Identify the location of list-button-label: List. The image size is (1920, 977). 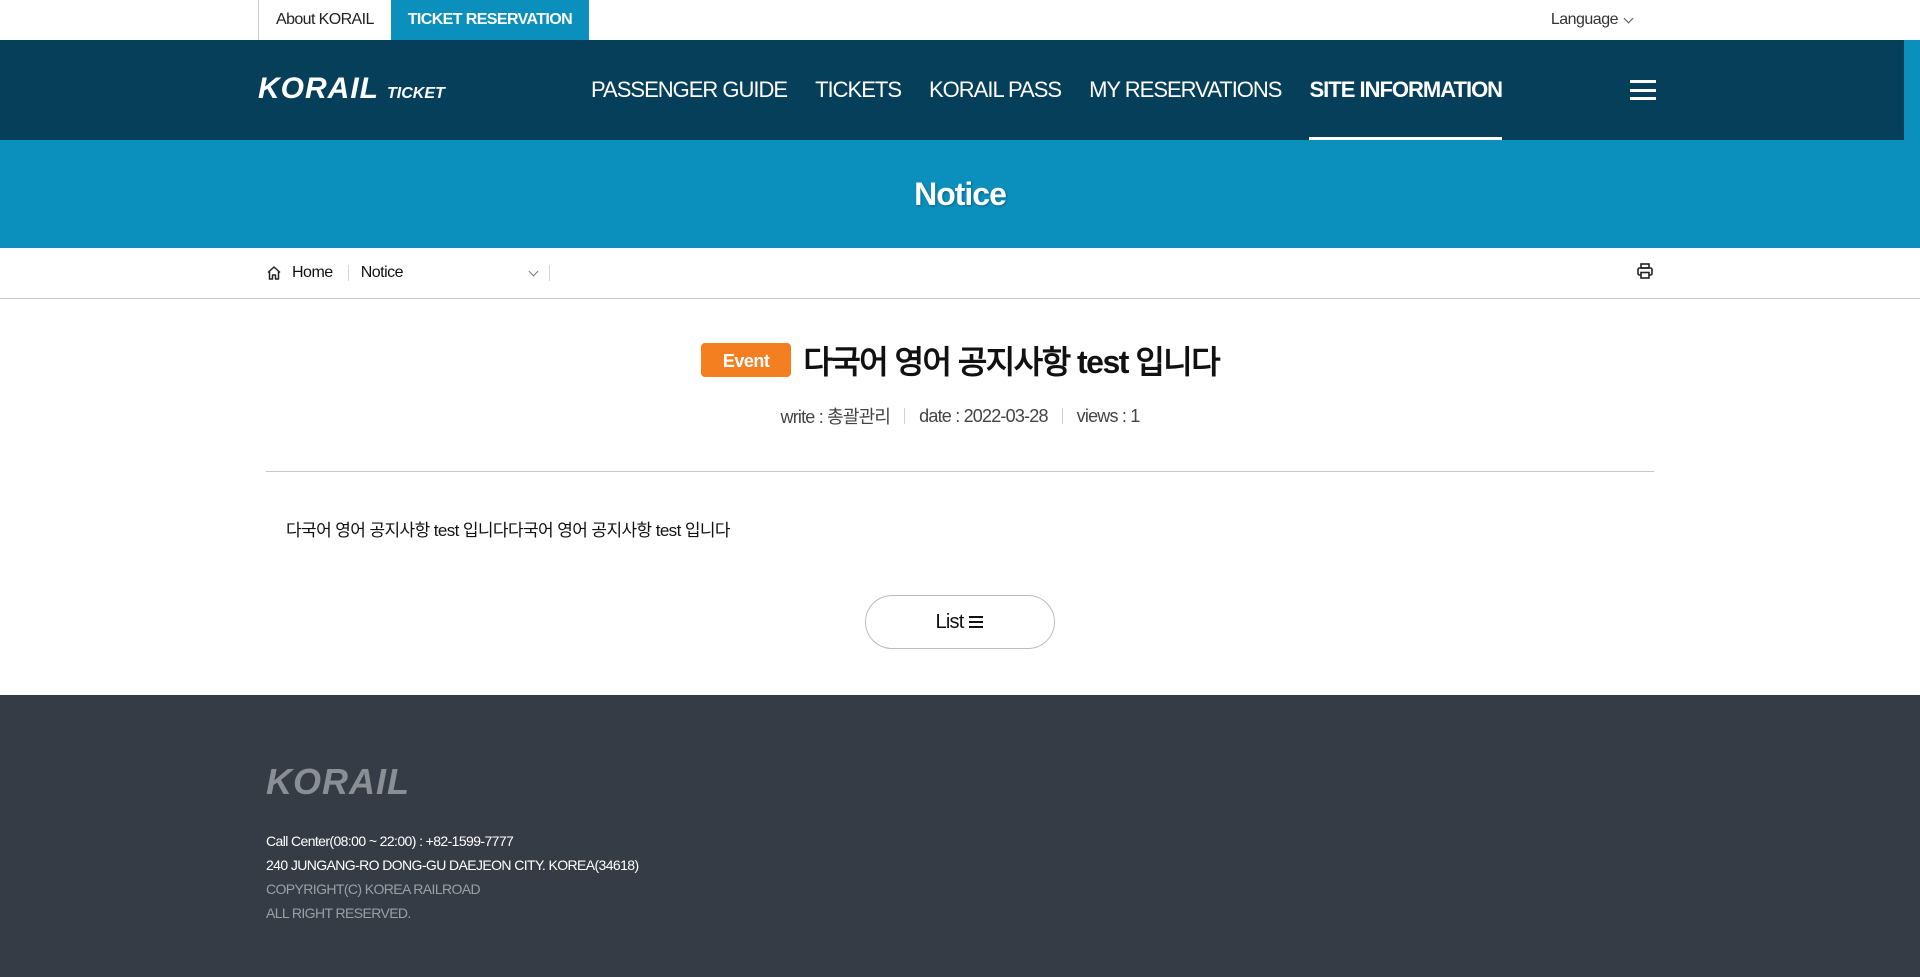
(950, 621).